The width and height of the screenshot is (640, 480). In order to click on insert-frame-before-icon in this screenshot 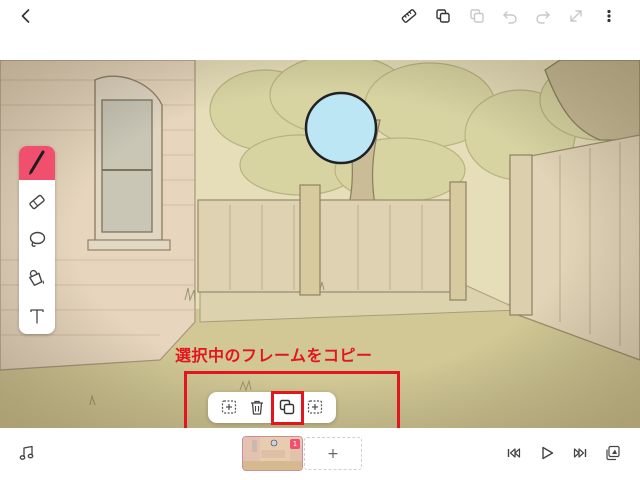, I will do `click(229, 407)`.